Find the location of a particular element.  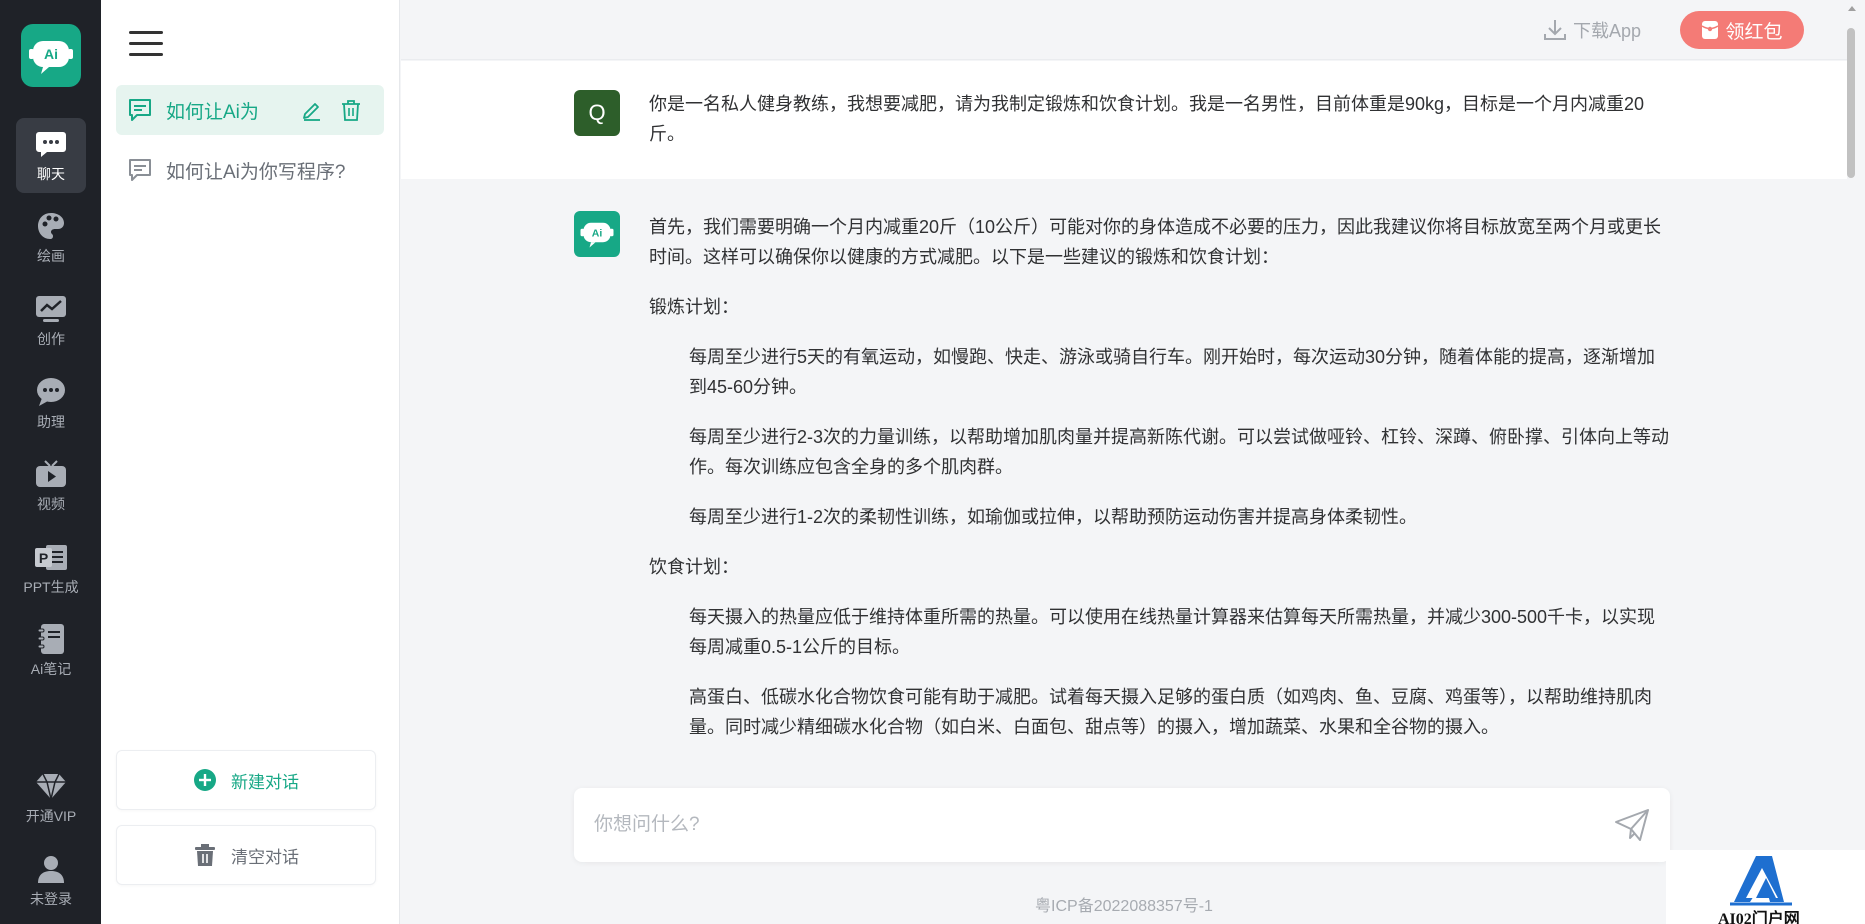

download-icon is located at coordinates (1555, 30).